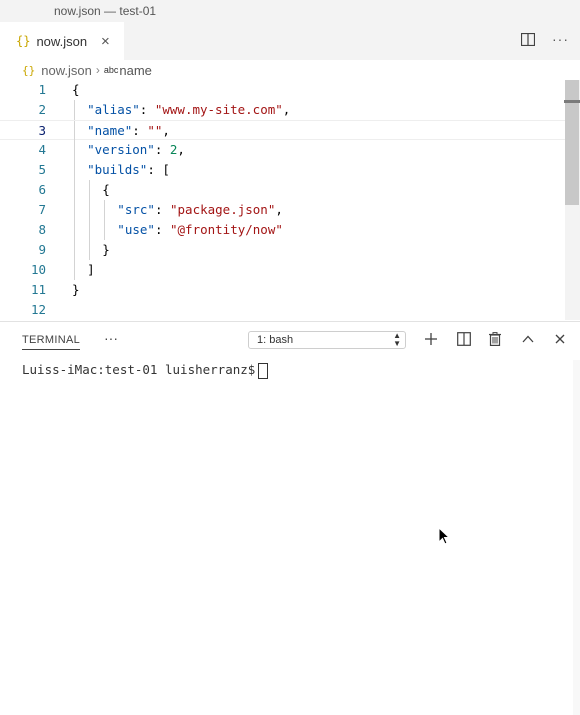  What do you see at coordinates (560, 339) in the screenshot?
I see `close-panel-icon` at bounding box center [560, 339].